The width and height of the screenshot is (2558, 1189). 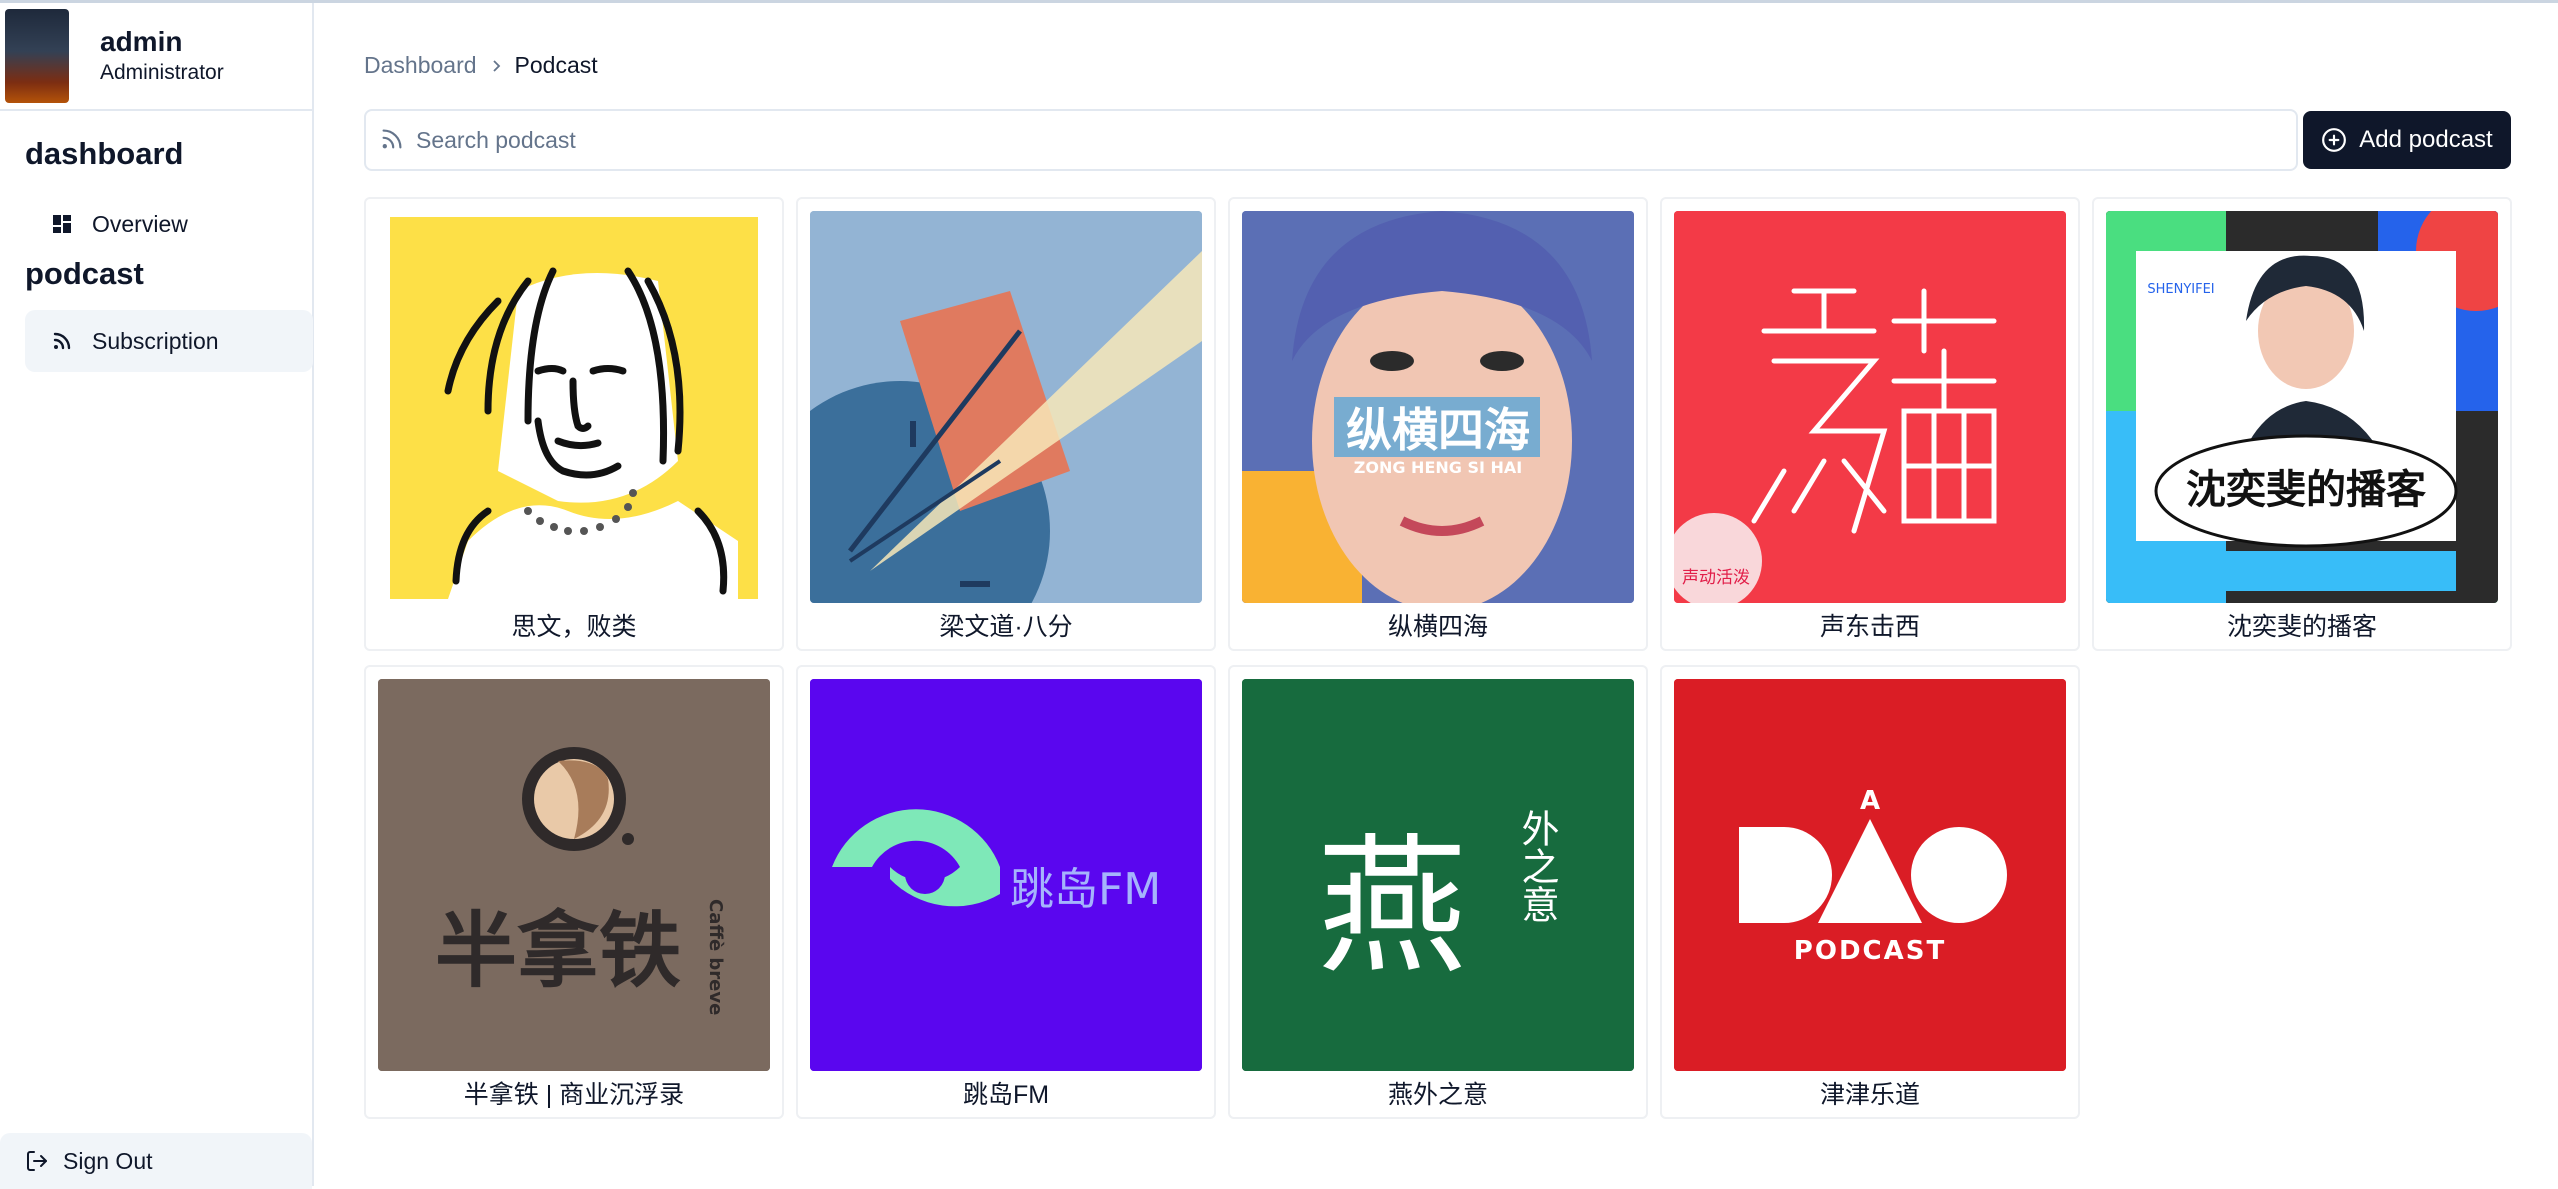 I want to click on cover-subtext: ZONG HENG SI HAI, so click(x=1438, y=467).